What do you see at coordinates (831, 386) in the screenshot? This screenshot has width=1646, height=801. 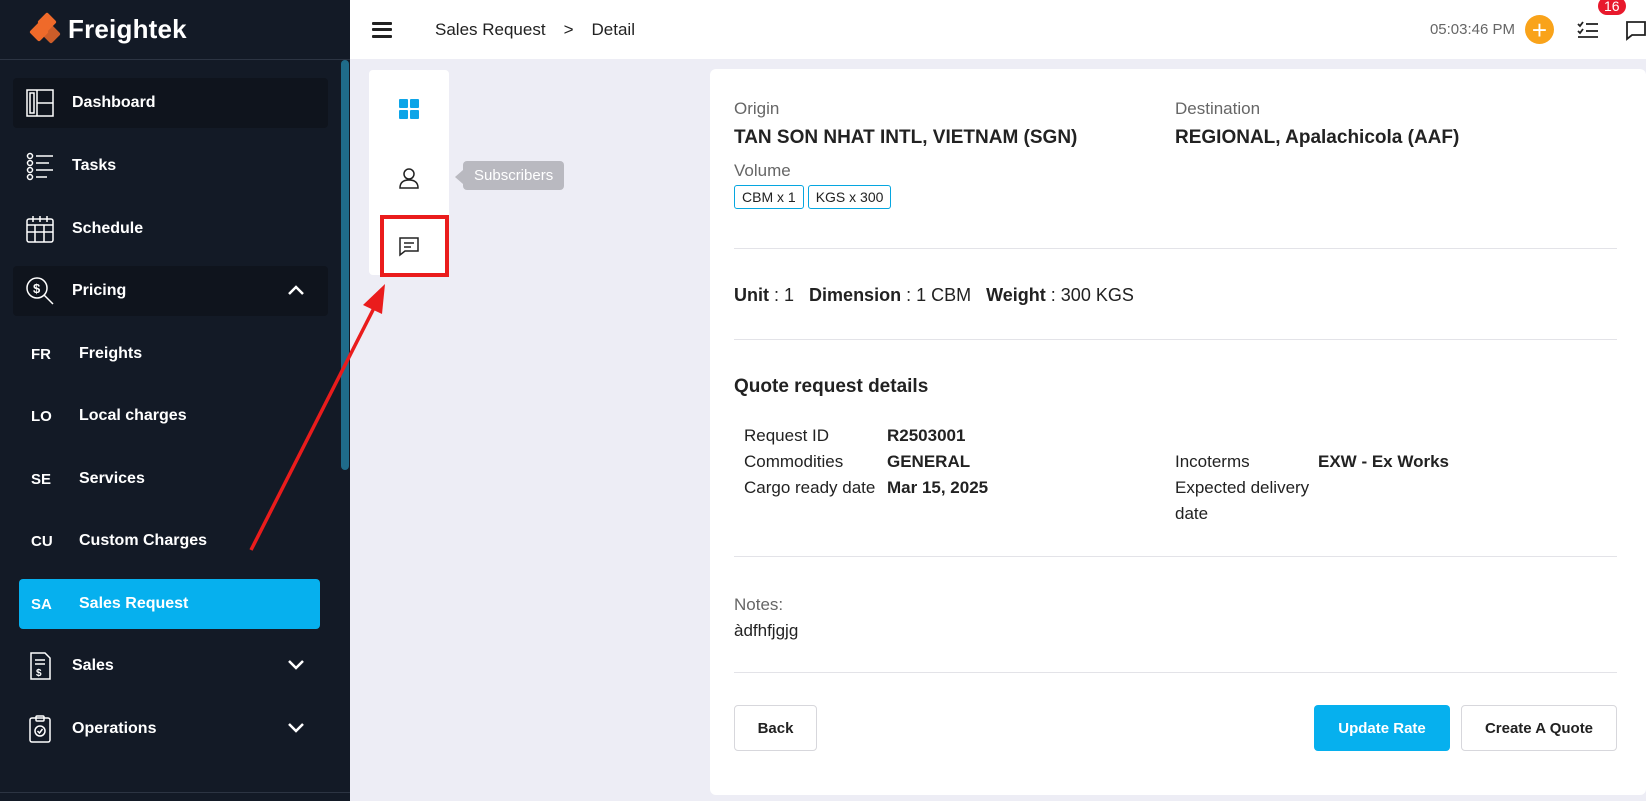 I see `quote-request-title: Quote request details` at bounding box center [831, 386].